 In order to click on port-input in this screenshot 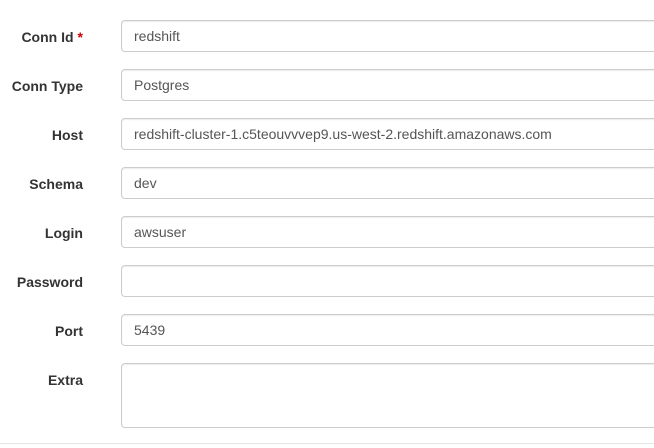, I will do `click(387, 330)`.